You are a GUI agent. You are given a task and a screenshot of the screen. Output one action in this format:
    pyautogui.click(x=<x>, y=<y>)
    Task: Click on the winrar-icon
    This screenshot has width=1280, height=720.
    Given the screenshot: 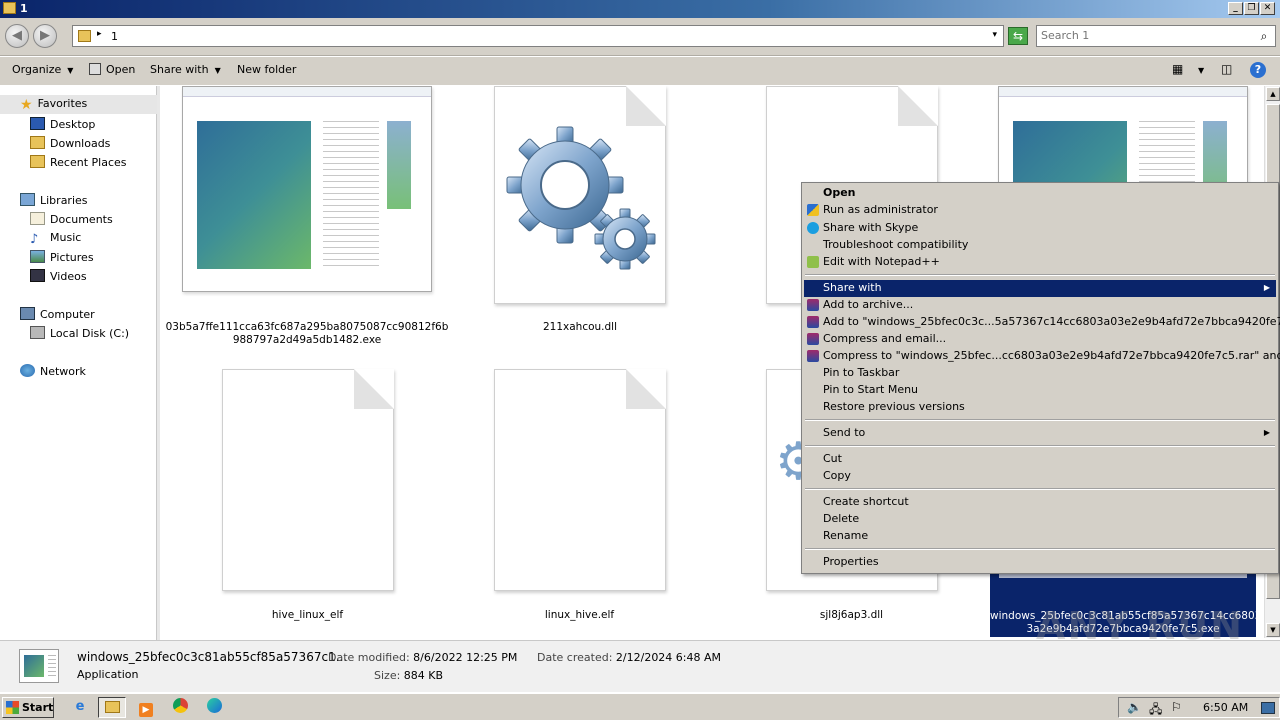 What is the action you would take?
    pyautogui.click(x=813, y=339)
    